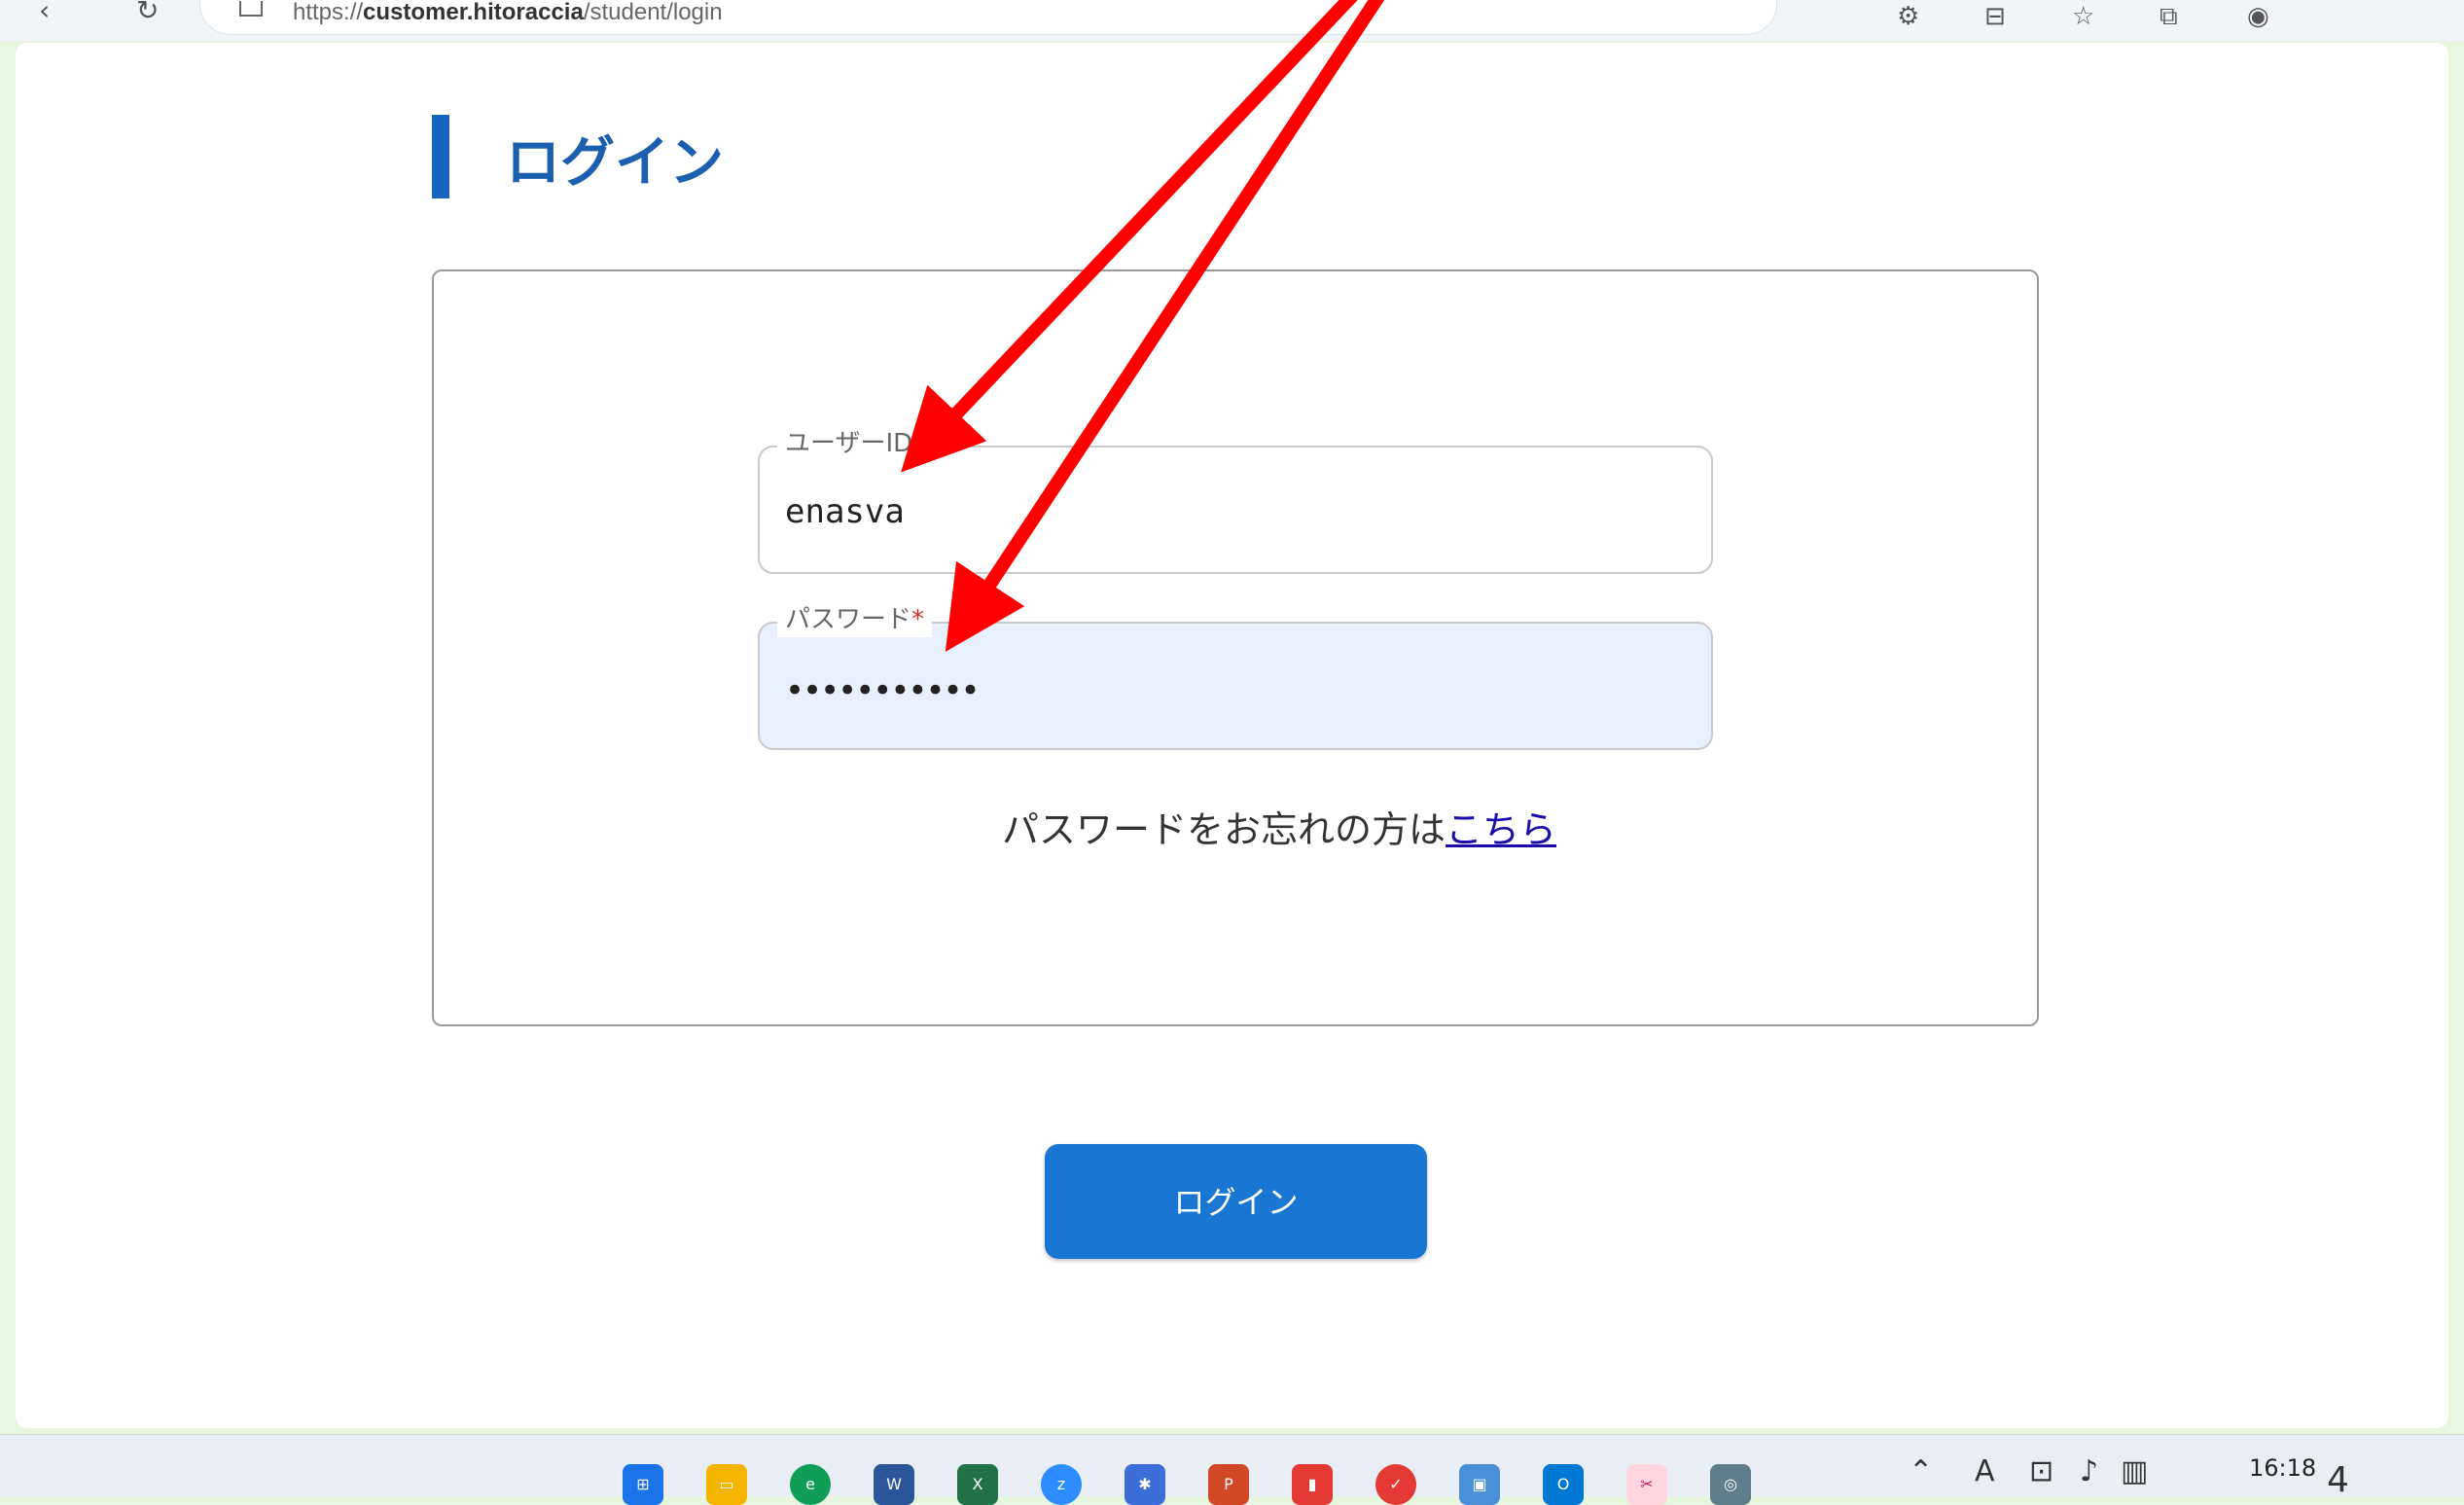  Describe the element at coordinates (1236, 1201) in the screenshot. I see `login-button: ログイン` at that location.